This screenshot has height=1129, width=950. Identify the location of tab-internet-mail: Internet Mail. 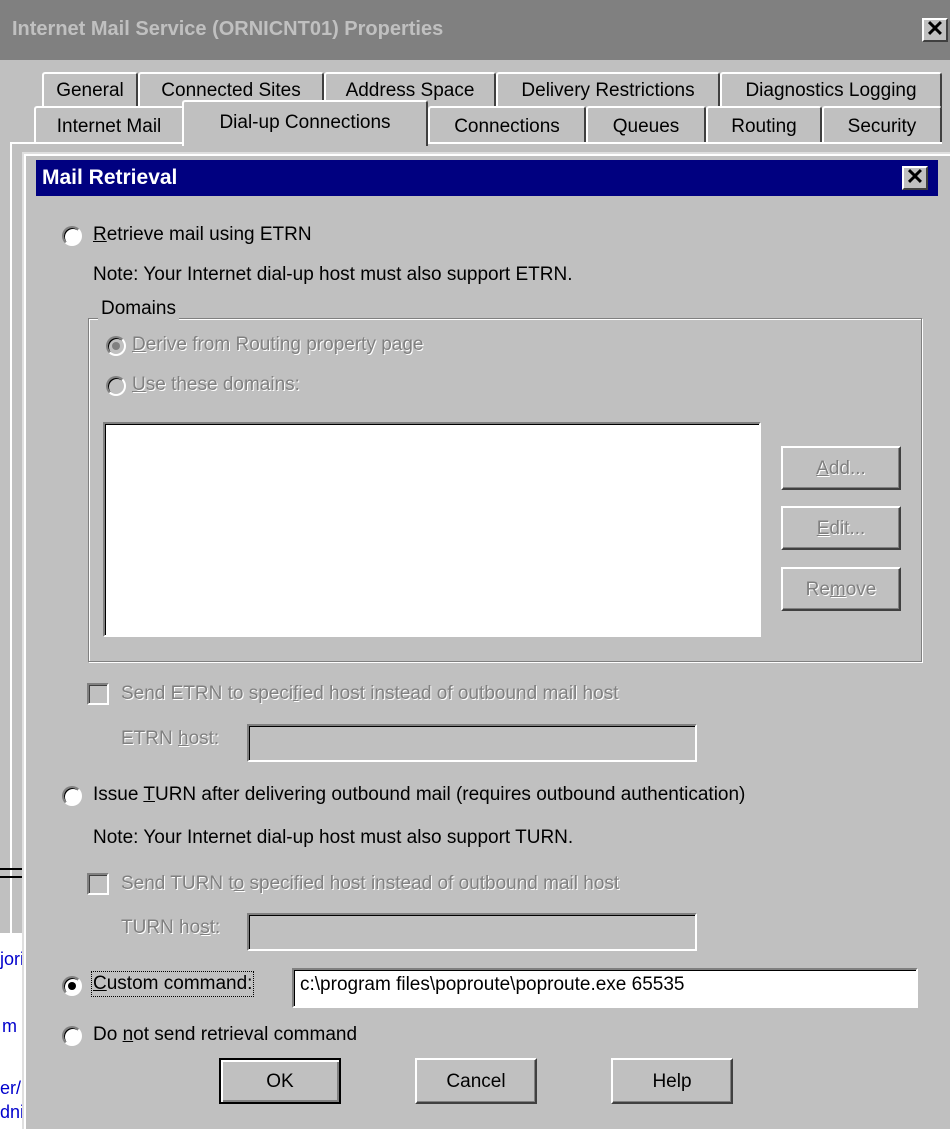
(109, 125).